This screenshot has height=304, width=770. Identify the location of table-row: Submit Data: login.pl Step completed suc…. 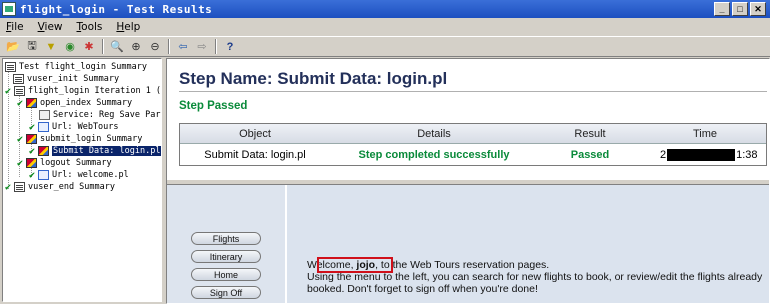
(473, 154).